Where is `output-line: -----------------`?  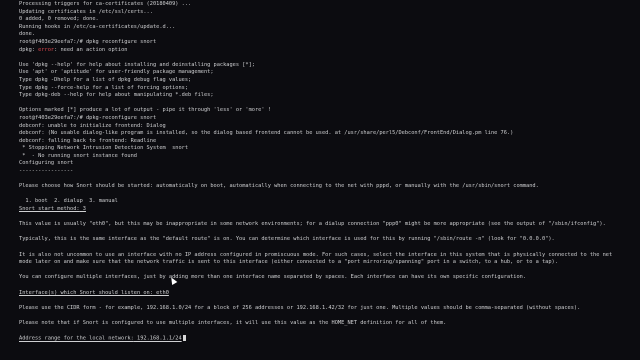 output-line: ----------------- is located at coordinates (46, 171).